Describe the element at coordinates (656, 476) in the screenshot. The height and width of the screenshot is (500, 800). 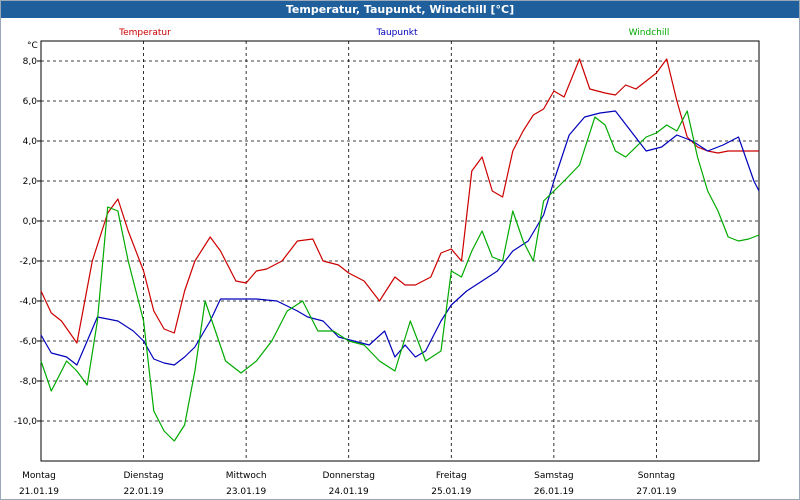
I see `x-tick-day-label: Sonntag` at that location.